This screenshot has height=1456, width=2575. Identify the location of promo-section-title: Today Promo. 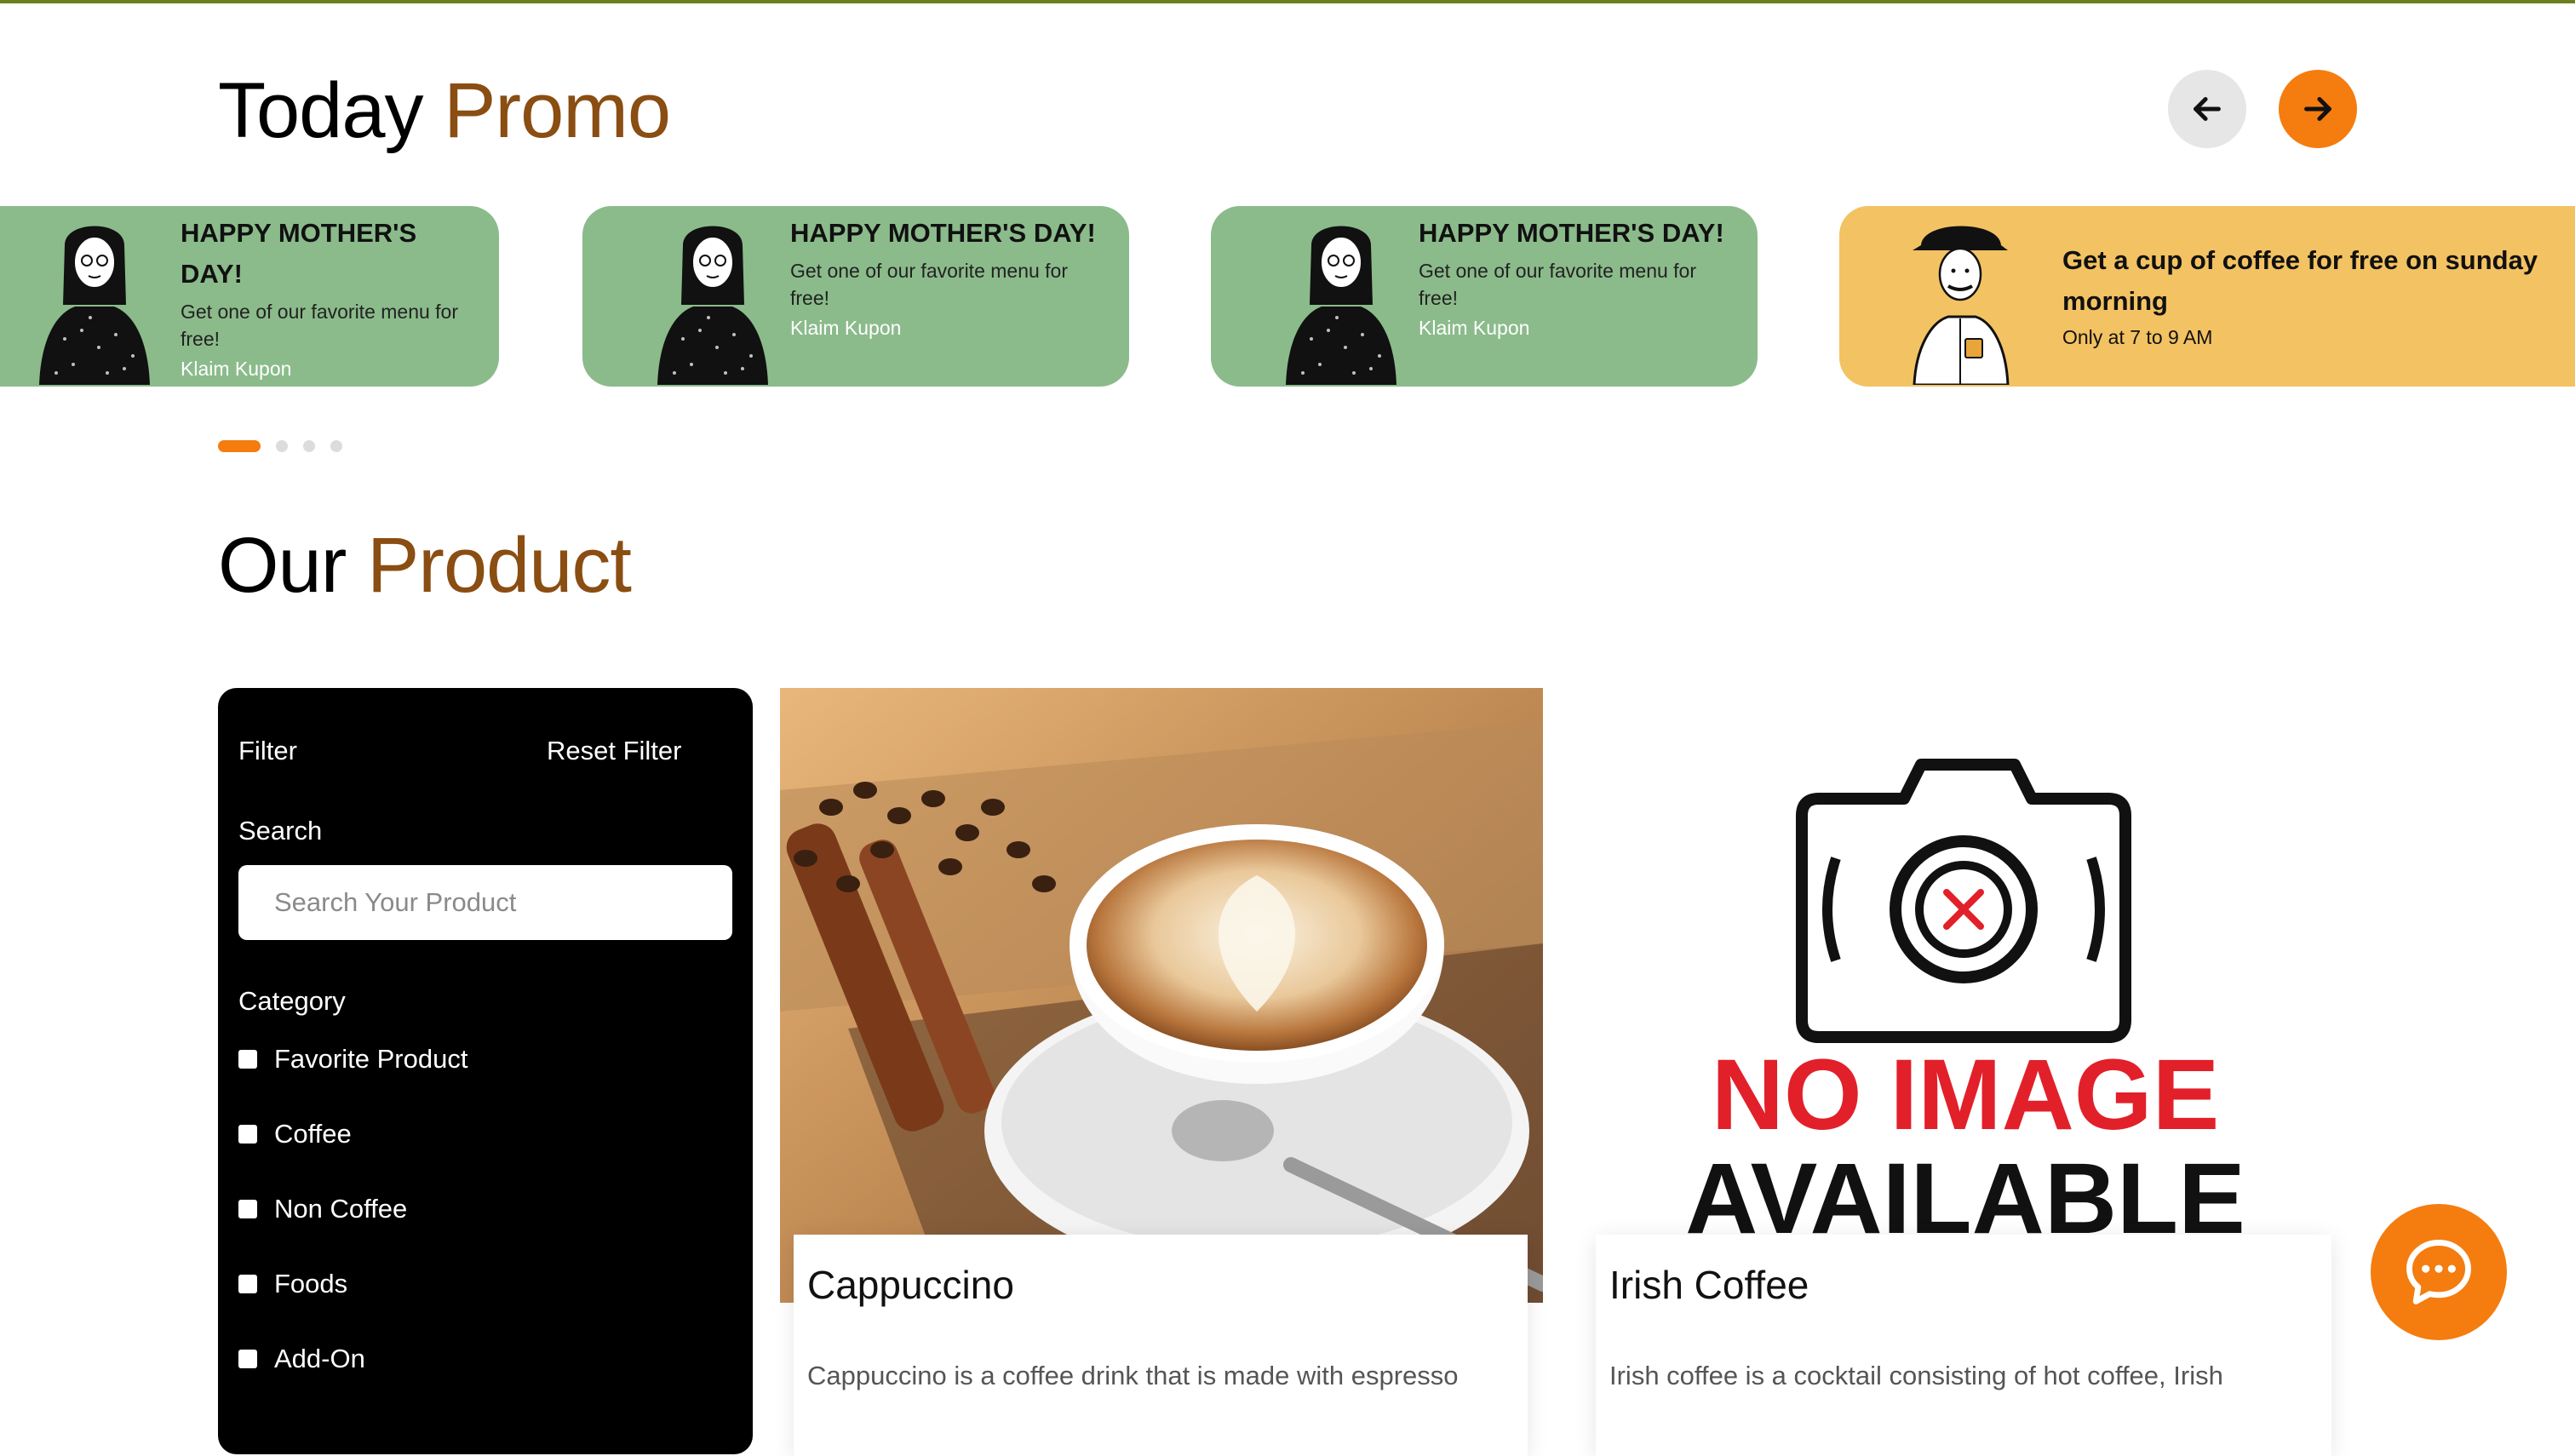
(444, 111).